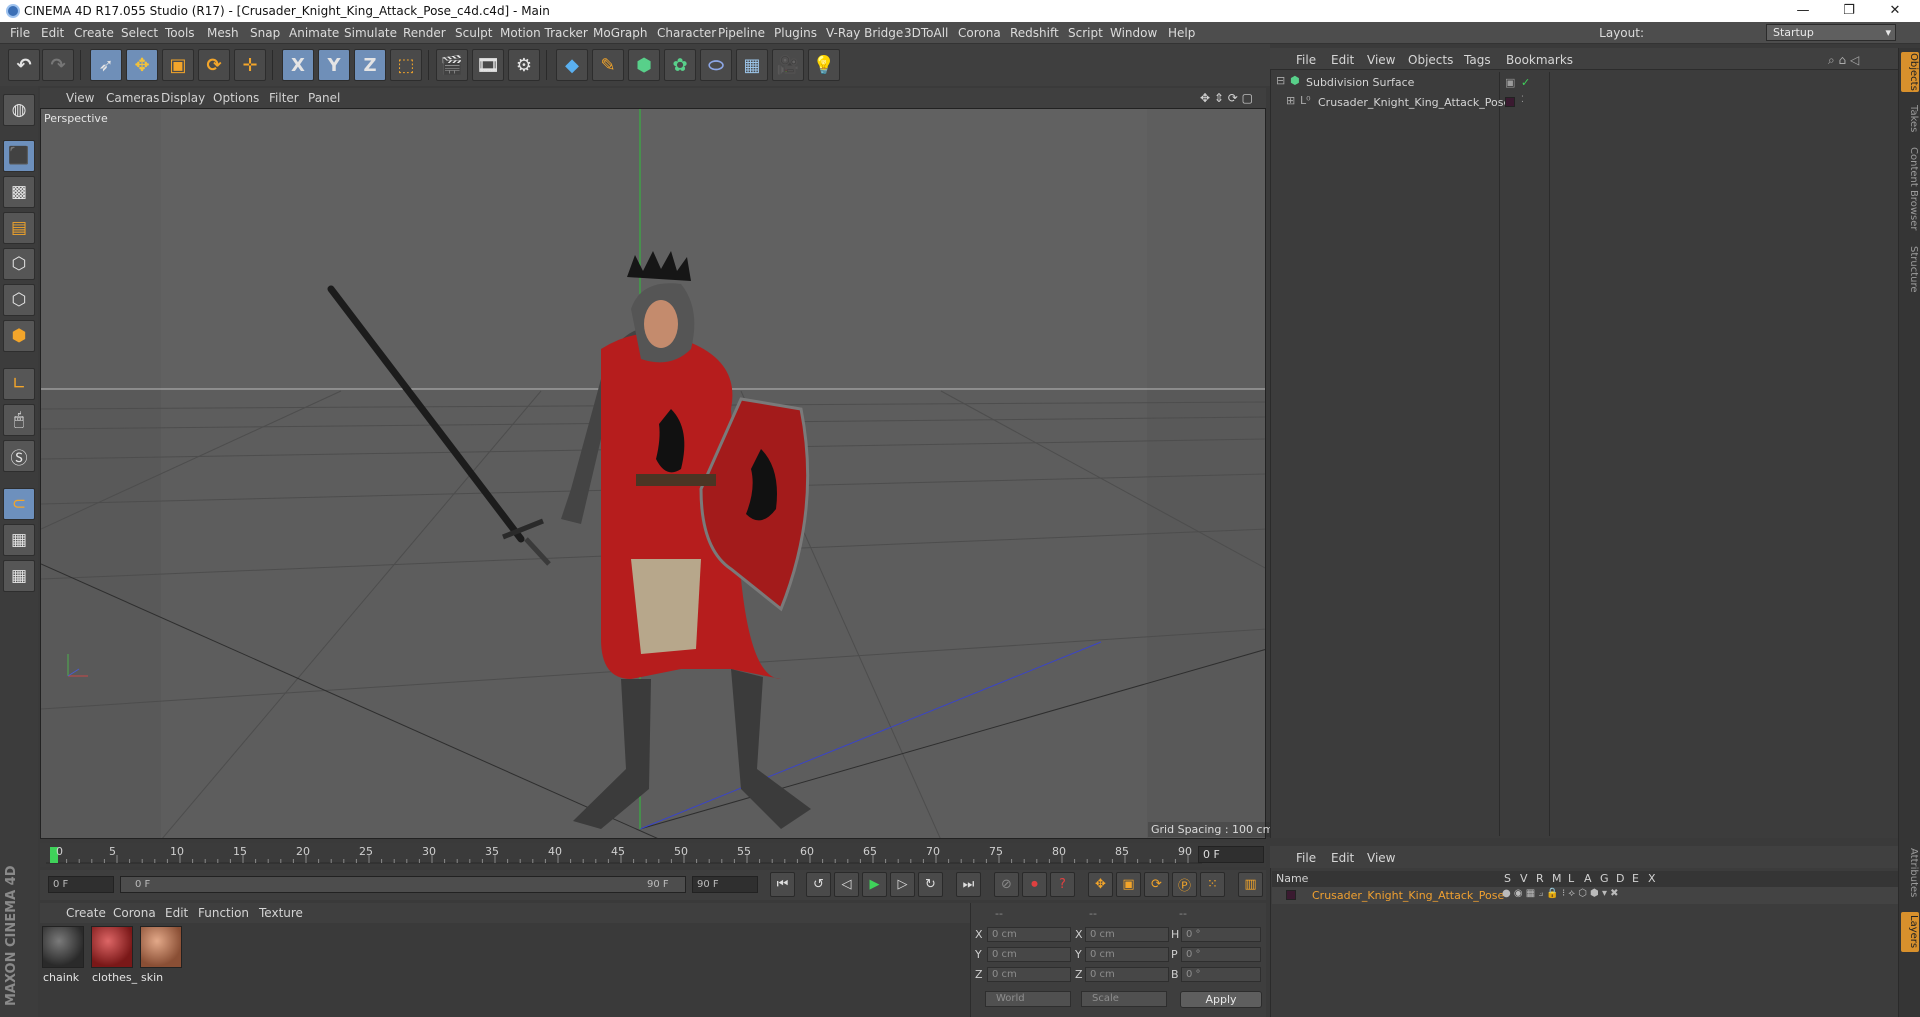 Image resolution: width=1920 pixels, height=1017 pixels. Describe the element at coordinates (782, 884) in the screenshot. I see `go-to-start-icon: ⏮` at that location.